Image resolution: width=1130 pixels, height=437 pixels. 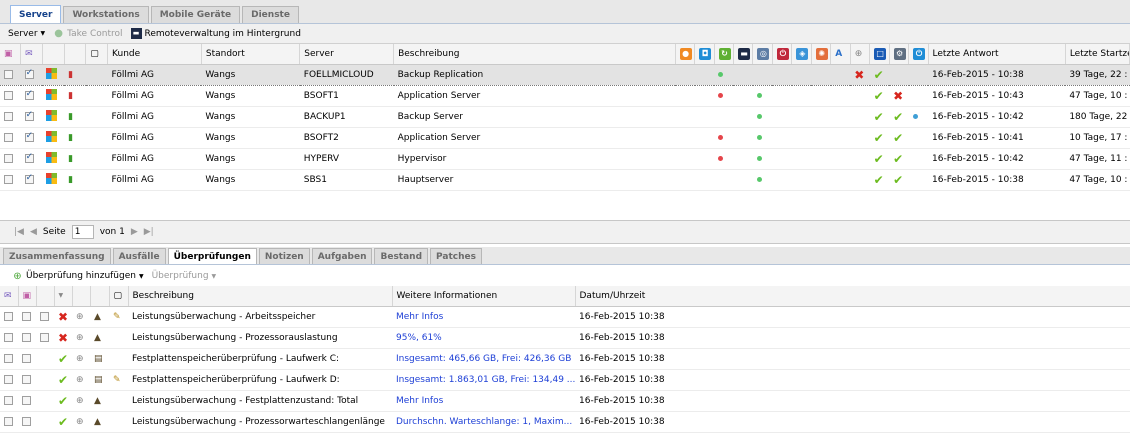 I want to click on first-page-icon: |◀, so click(x=19, y=232).